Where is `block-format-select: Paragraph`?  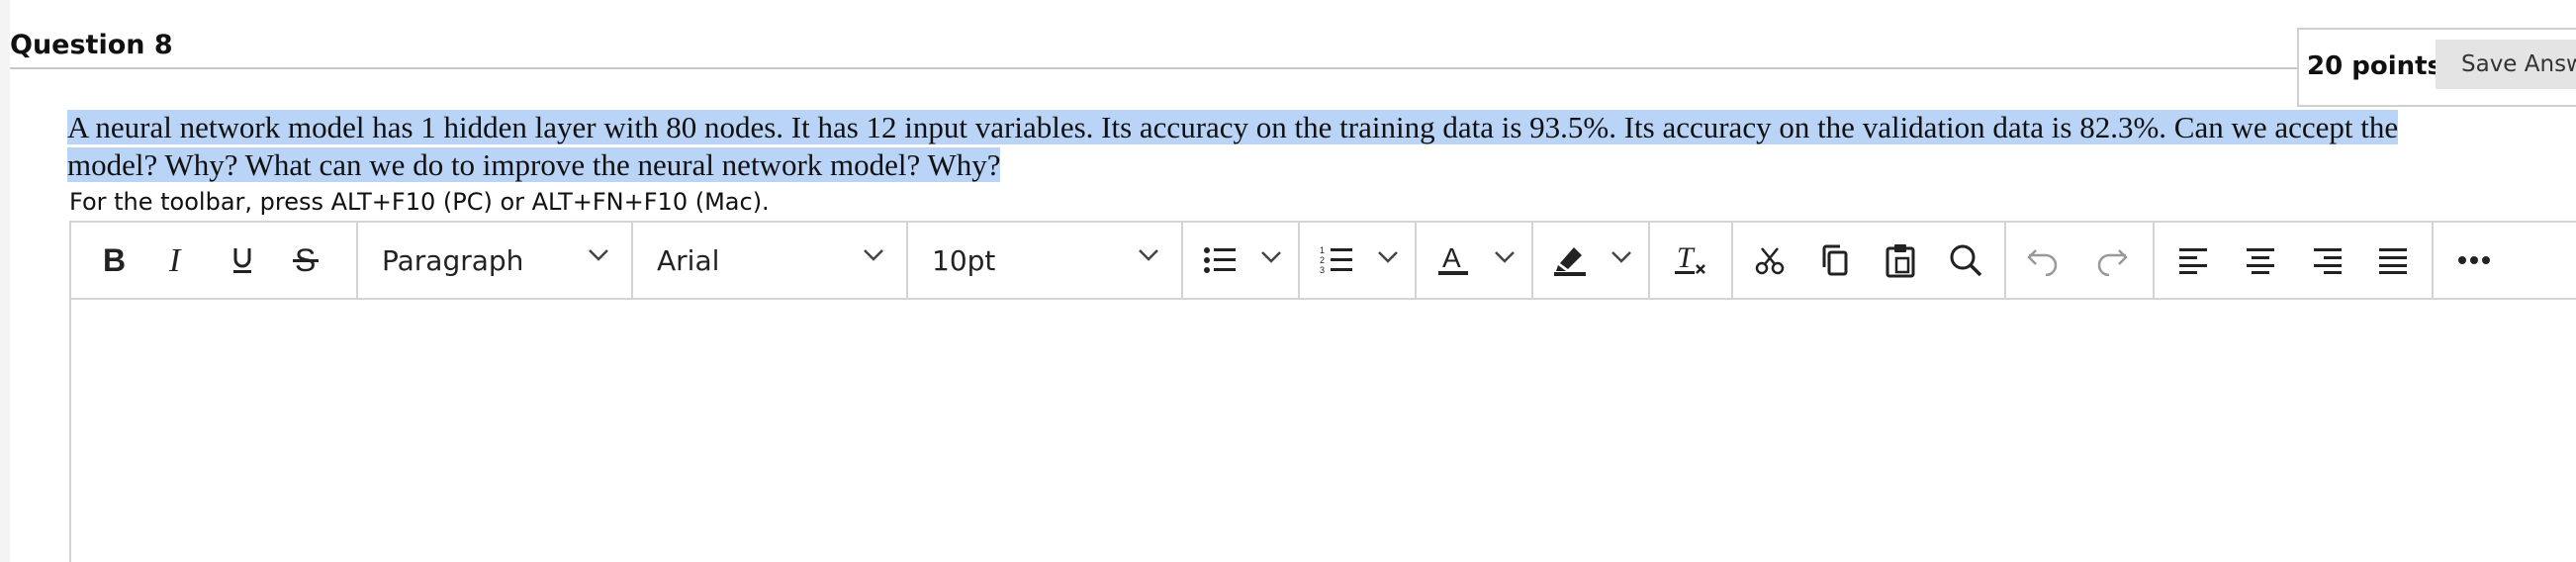
block-format-select: Paragraph is located at coordinates (496, 260).